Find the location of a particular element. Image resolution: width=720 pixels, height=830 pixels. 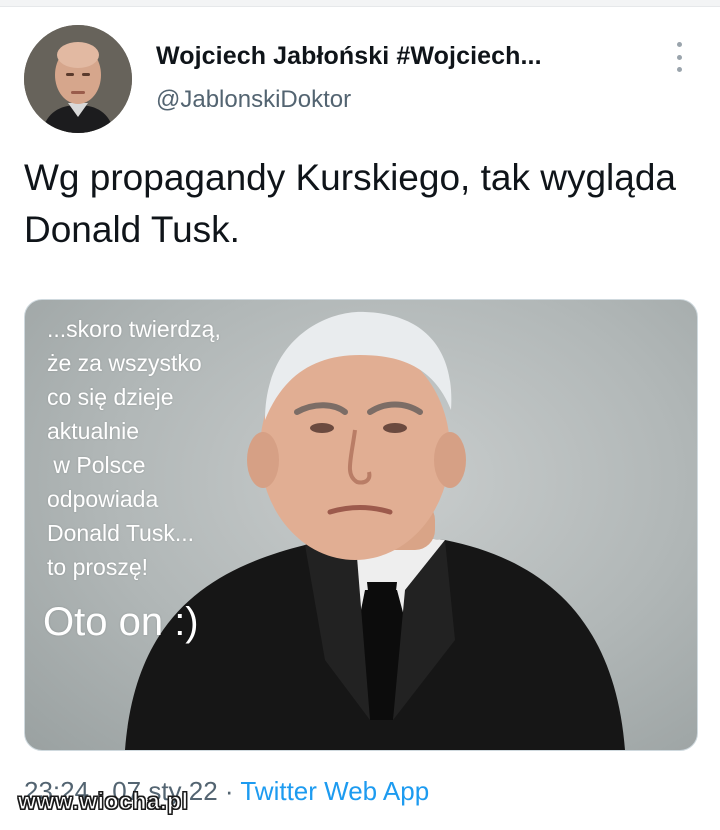

tweet-source: Twitter Web App is located at coordinates (334, 791).